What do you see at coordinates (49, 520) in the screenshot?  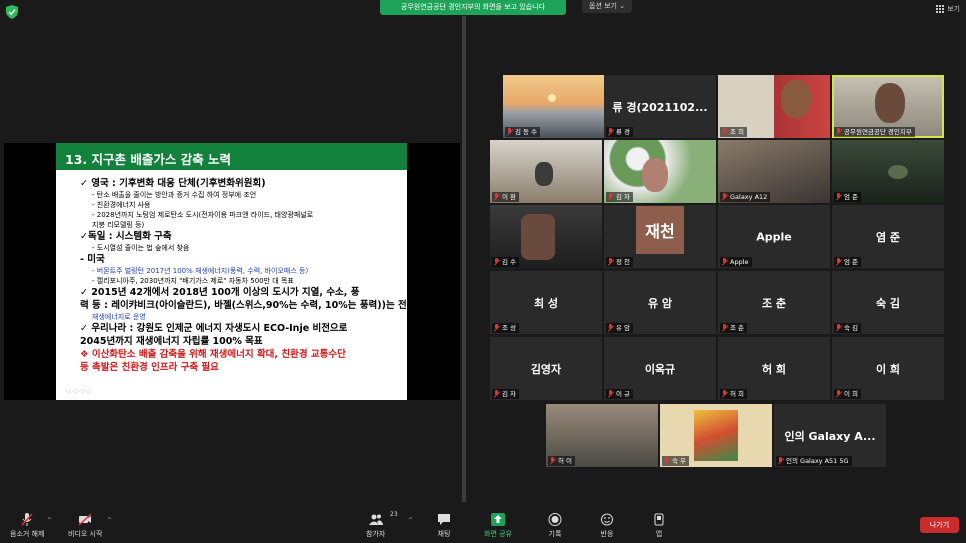 I see `mute-options-caret: ^` at bounding box center [49, 520].